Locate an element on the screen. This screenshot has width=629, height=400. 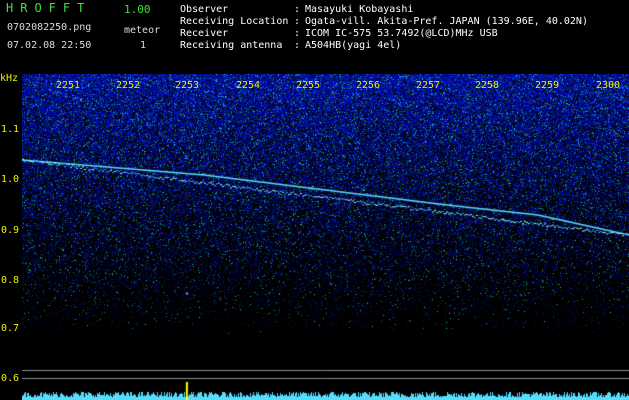
date-time: 07.02.08 22:50 is located at coordinates (49, 45).